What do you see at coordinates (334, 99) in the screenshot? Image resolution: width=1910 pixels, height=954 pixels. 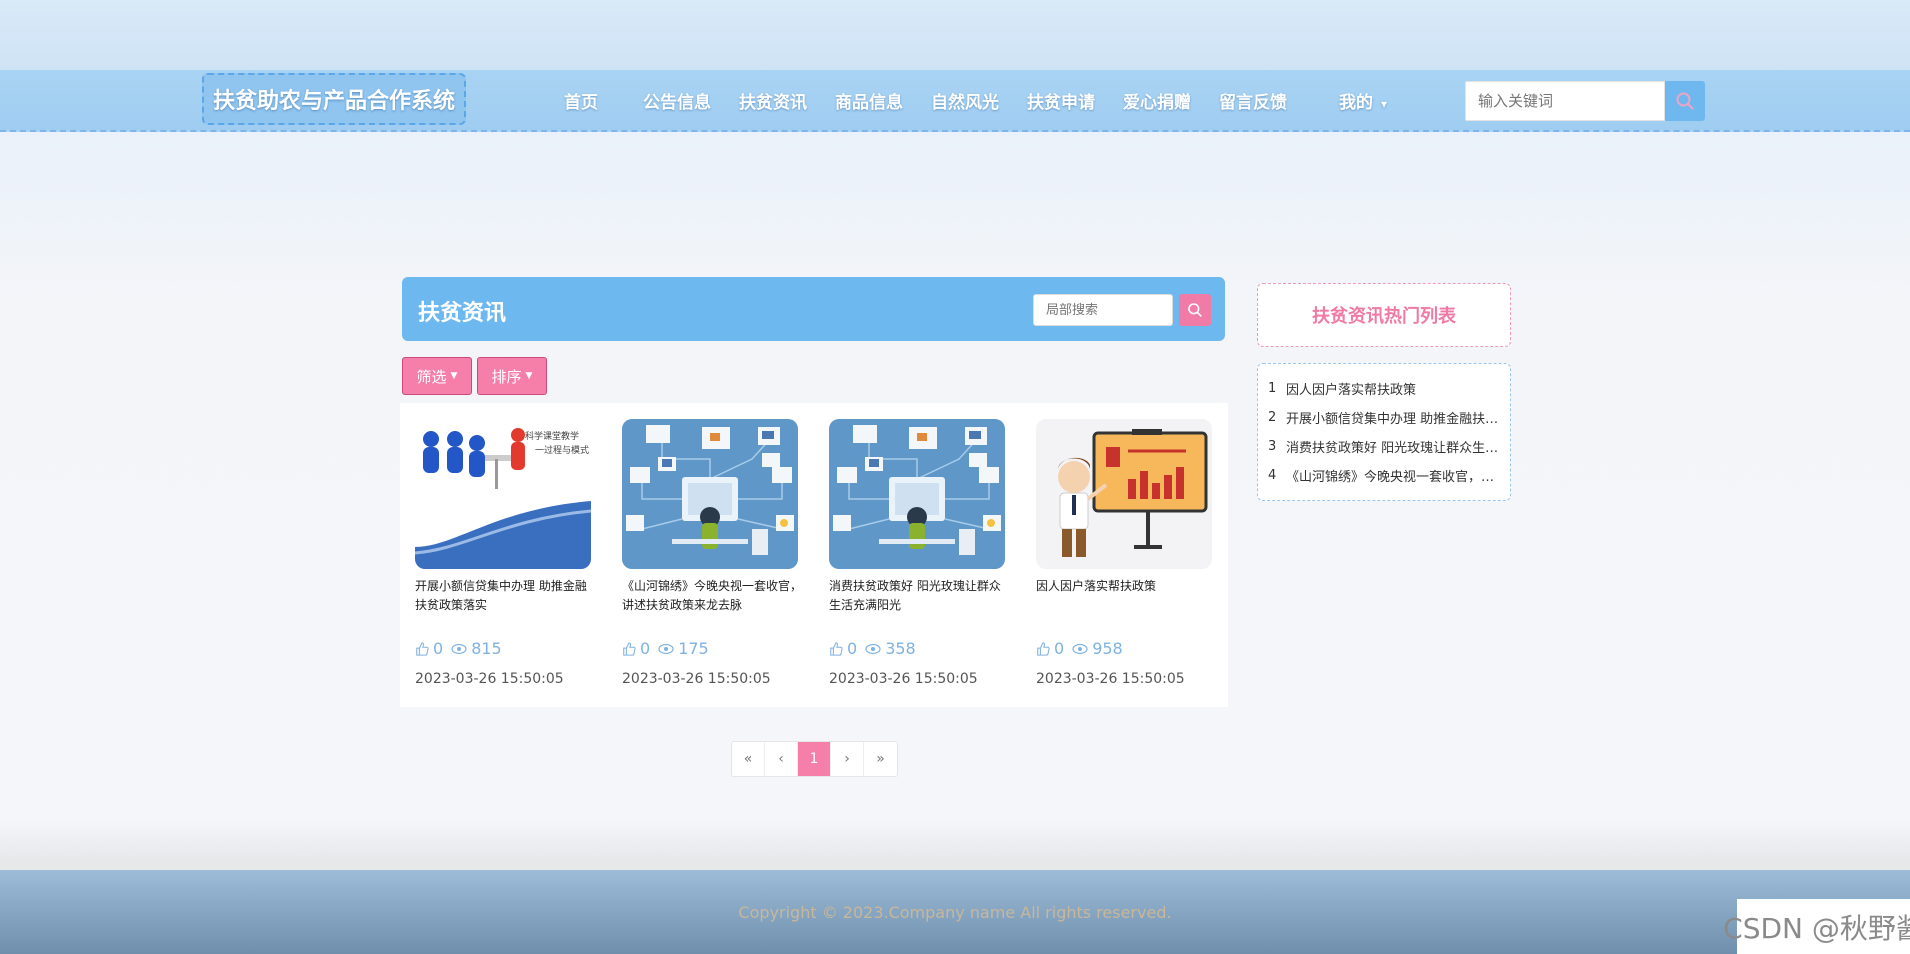 I see `site-logo-title: 扶贫助农与产品合作系统` at bounding box center [334, 99].